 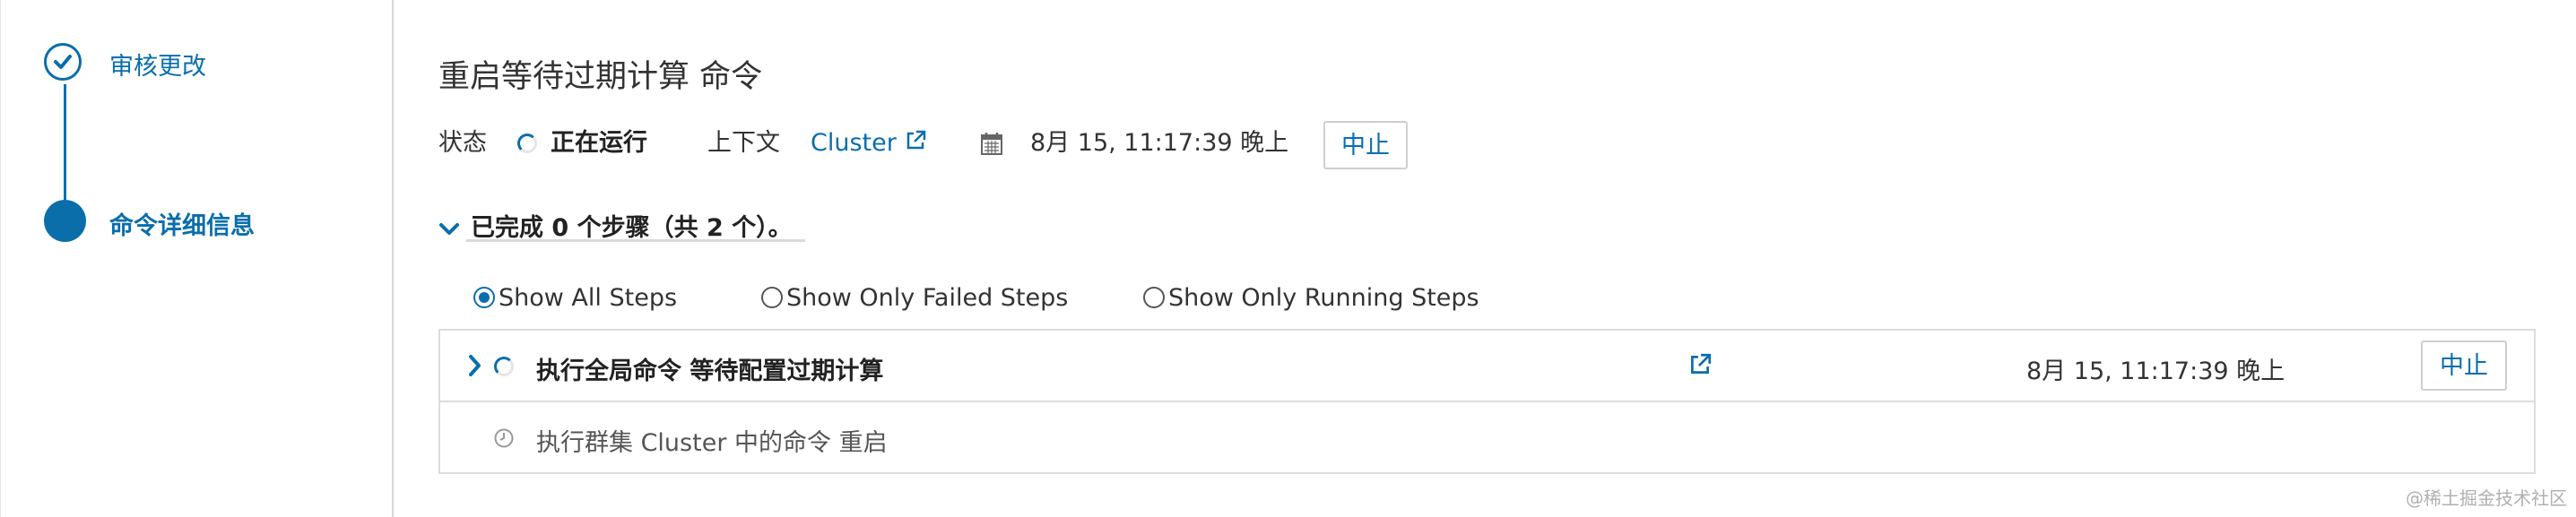 I want to click on watermark: @稀土掘金技术社区, so click(x=2486, y=498).